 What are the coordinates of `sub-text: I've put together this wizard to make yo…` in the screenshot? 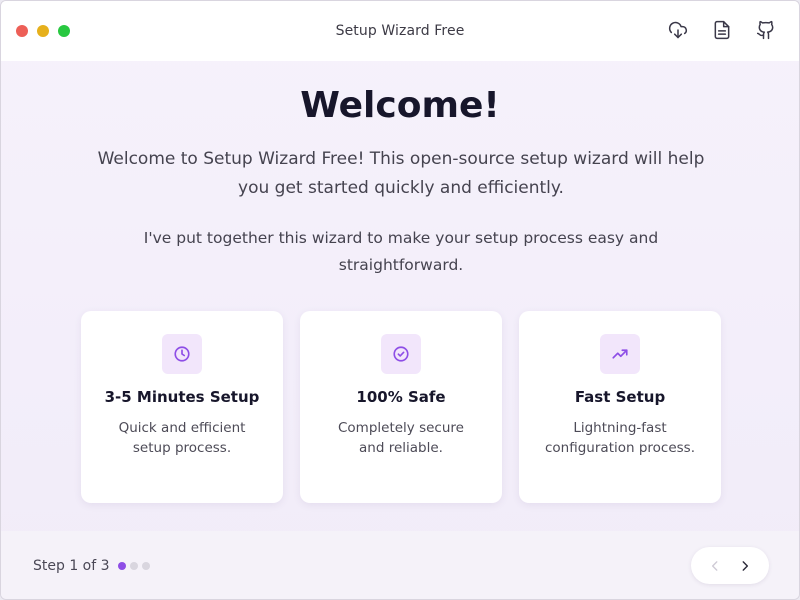 It's located at (401, 251).